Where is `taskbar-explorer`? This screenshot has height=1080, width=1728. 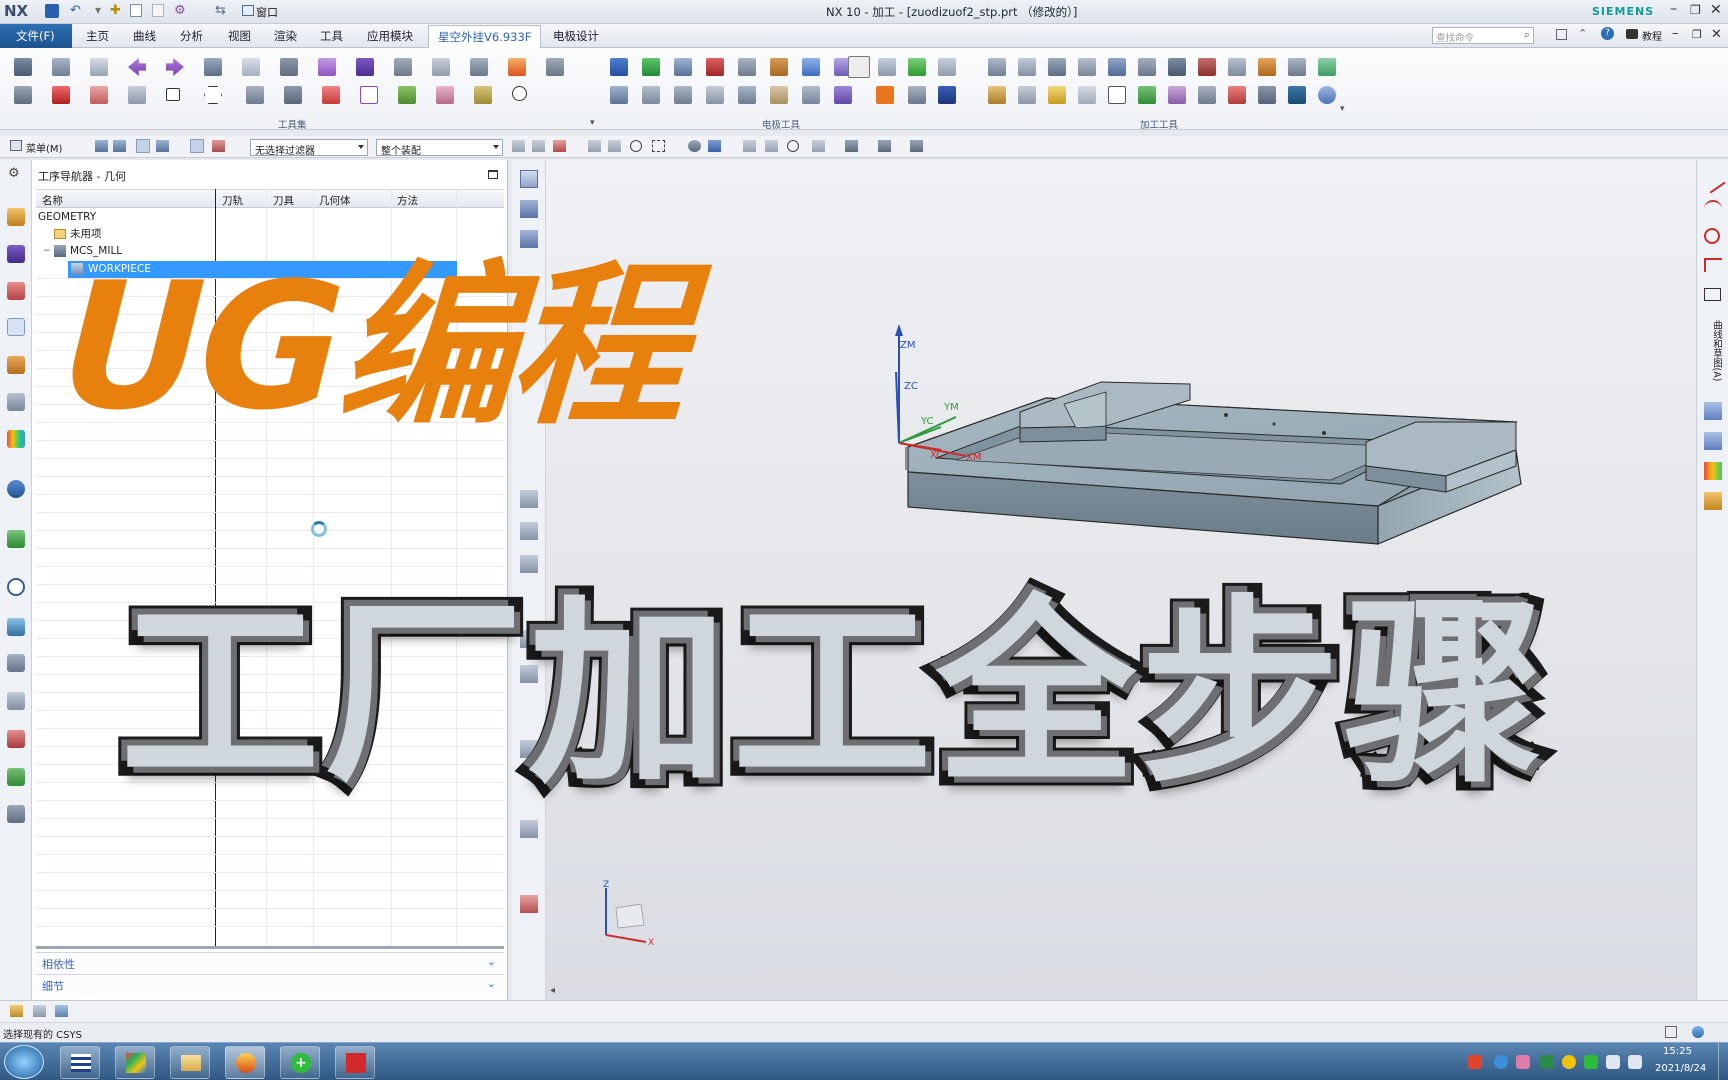
taskbar-explorer is located at coordinates (190, 1062).